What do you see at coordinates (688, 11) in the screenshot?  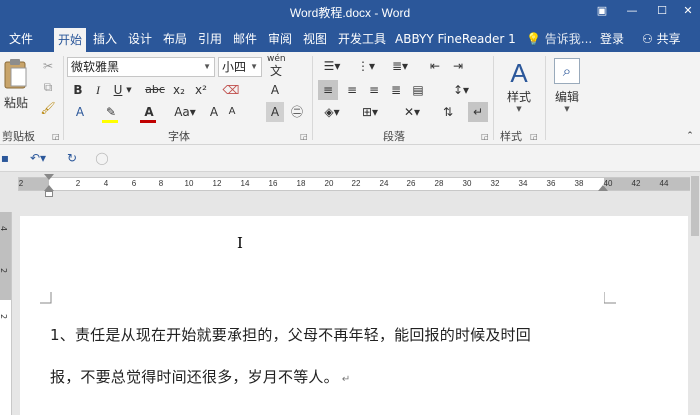 I see `close-button: ✕` at bounding box center [688, 11].